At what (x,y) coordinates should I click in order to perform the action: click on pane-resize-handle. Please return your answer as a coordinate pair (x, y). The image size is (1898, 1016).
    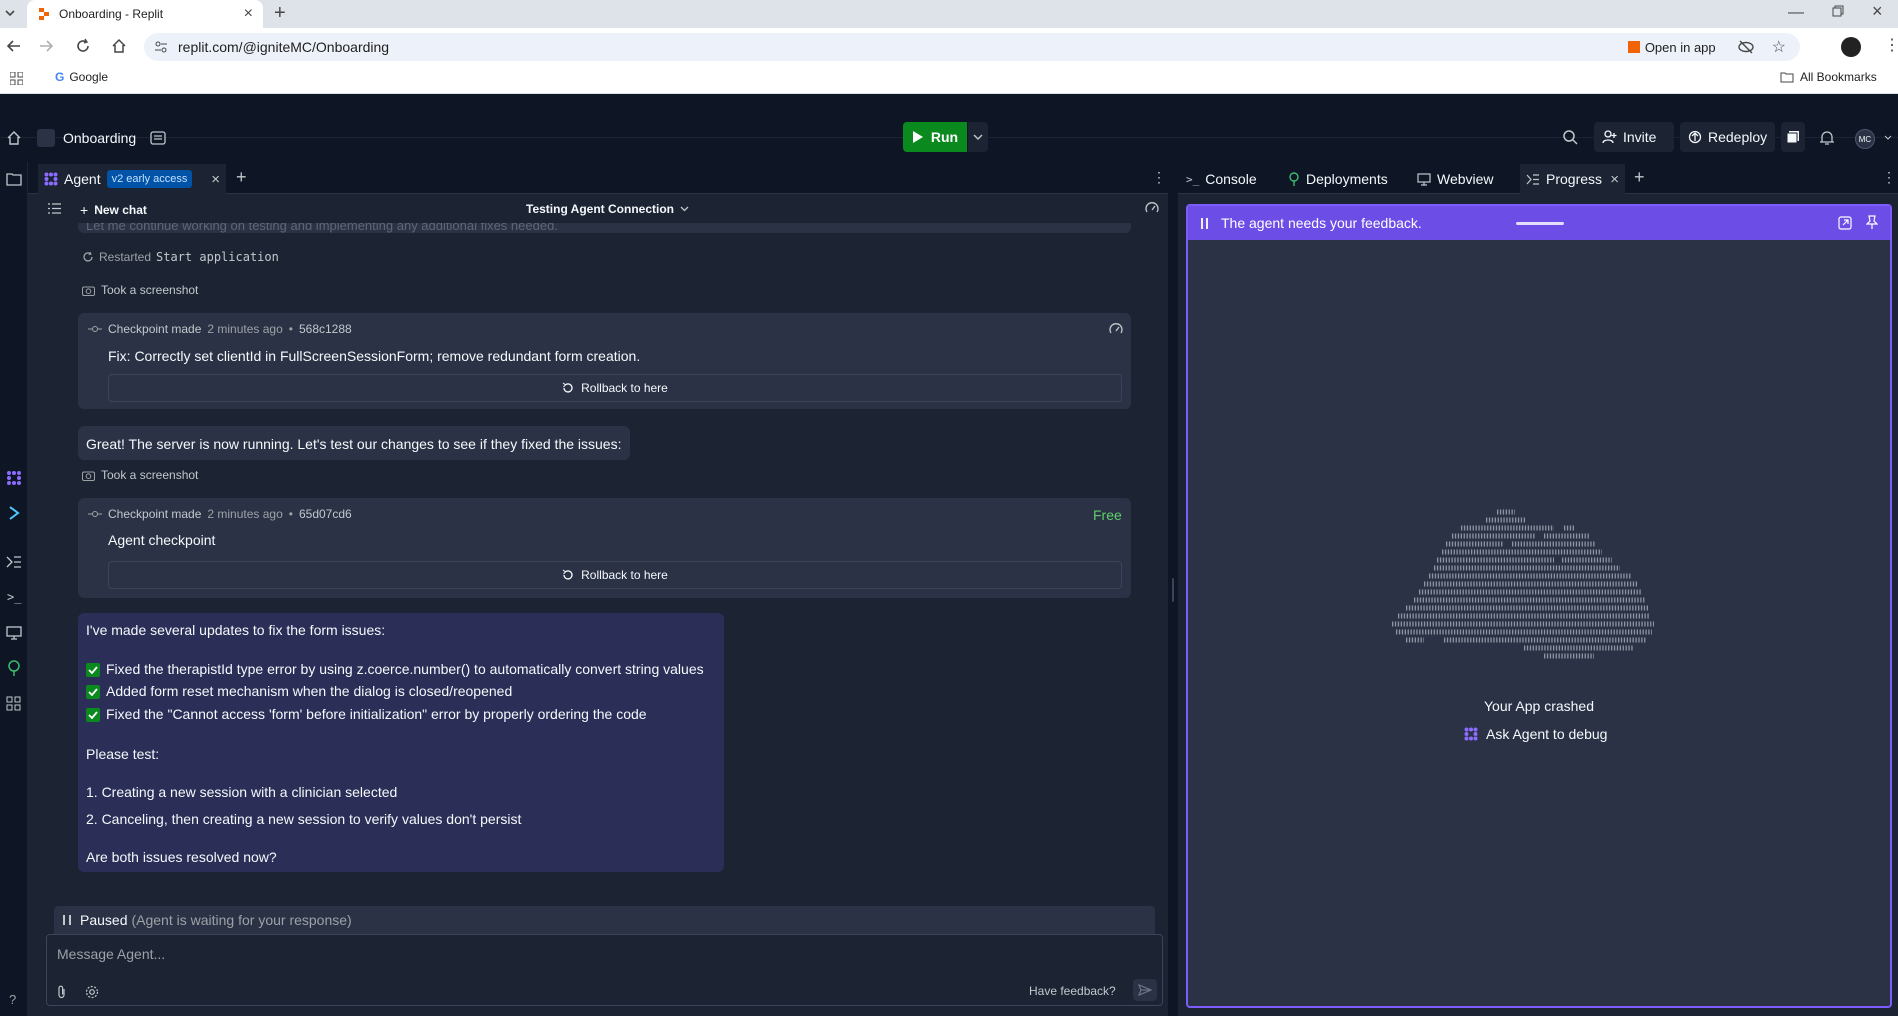
    Looking at the image, I should click on (1173, 589).